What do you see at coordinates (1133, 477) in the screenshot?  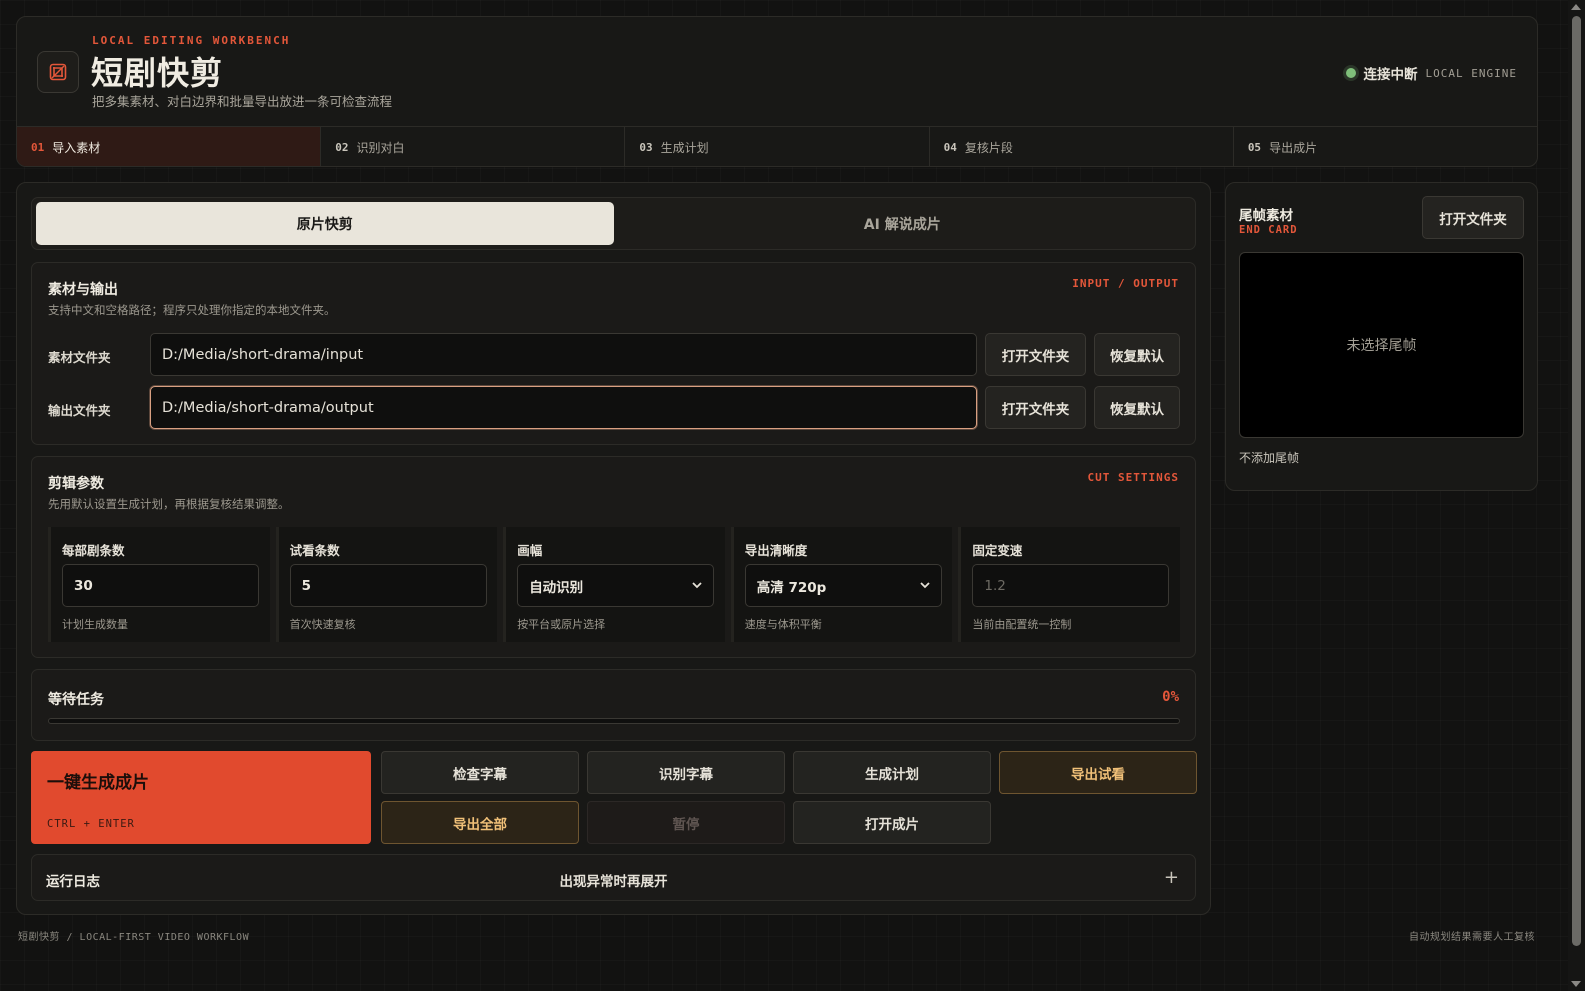 I see `cut-tag: CUT SETTINGS` at bounding box center [1133, 477].